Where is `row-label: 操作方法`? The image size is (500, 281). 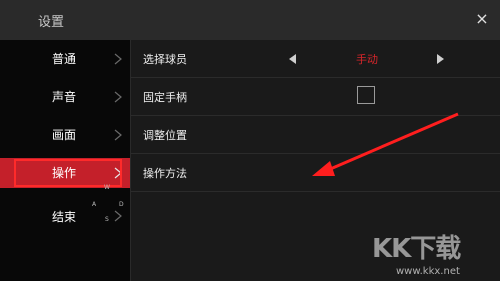 row-label: 操作方法 is located at coordinates (165, 173).